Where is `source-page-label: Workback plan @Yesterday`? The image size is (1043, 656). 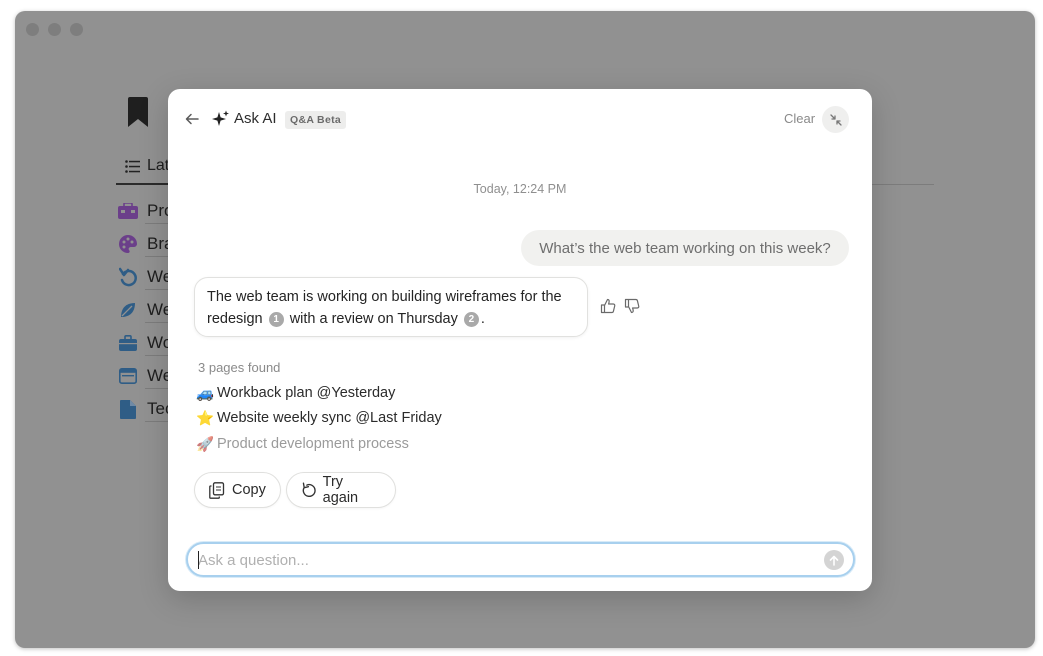
source-page-label: Workback plan @Yesterday is located at coordinates (306, 393).